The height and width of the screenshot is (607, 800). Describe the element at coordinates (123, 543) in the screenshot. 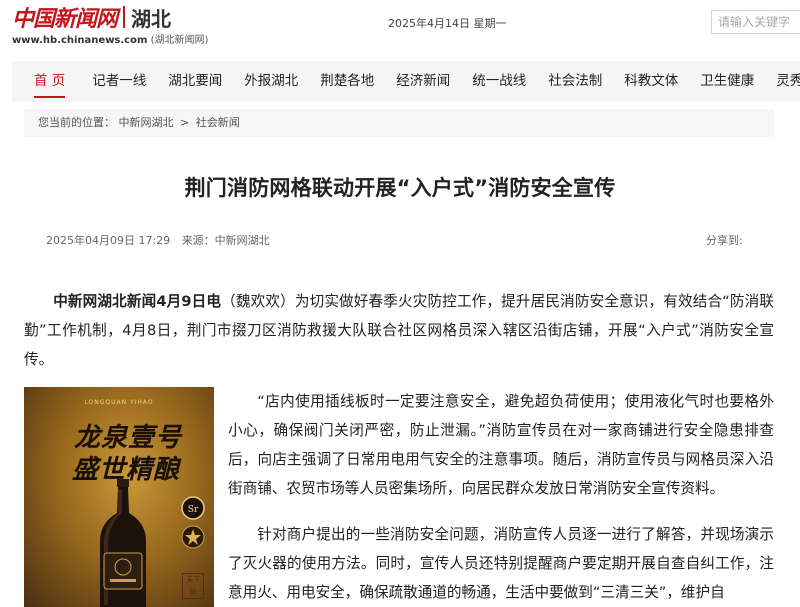

I see `beer-bottle-icon` at that location.